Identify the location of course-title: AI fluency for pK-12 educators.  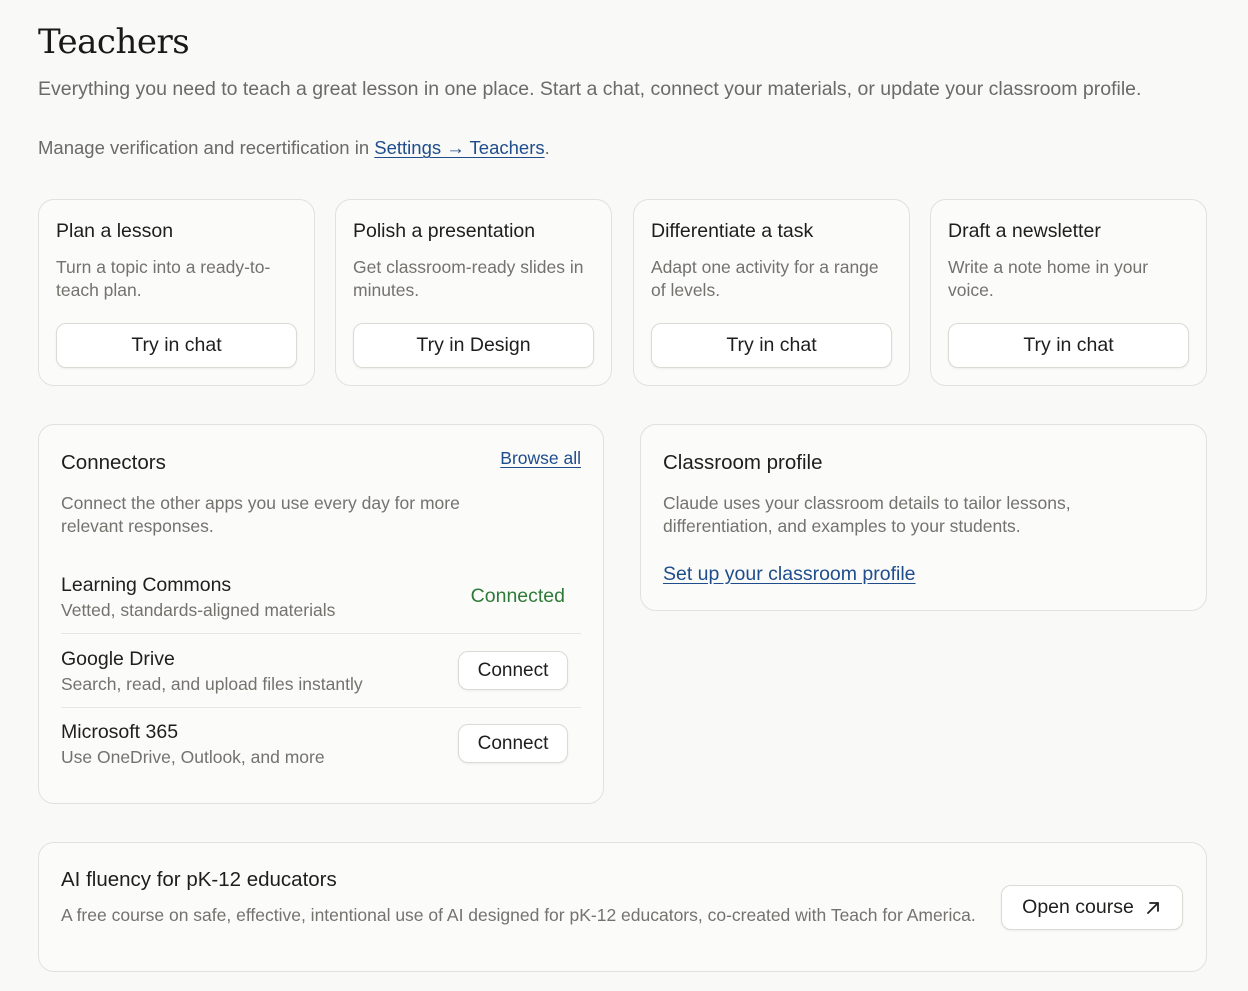
(199, 879).